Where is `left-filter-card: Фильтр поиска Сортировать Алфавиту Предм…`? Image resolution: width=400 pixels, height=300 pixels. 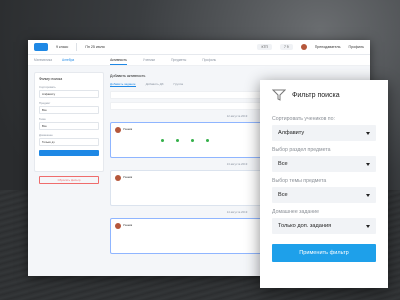
left-filter-card: Фильтр поиска Сортировать Алфавиту Предм… is located at coordinates (69, 128).